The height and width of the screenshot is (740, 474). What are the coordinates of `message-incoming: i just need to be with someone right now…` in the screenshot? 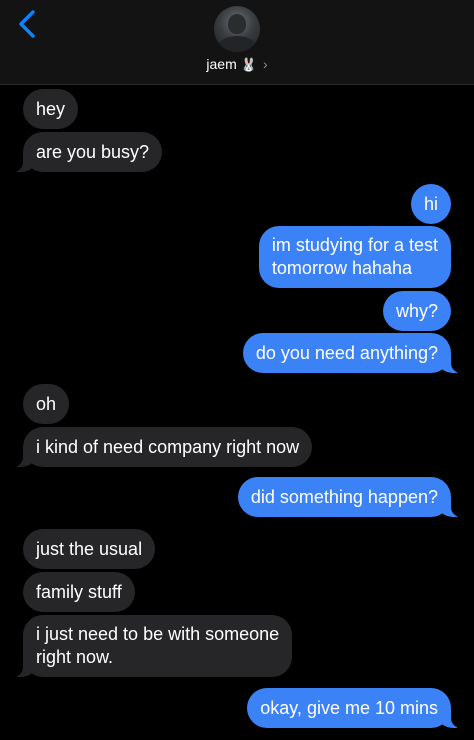 It's located at (152, 646).